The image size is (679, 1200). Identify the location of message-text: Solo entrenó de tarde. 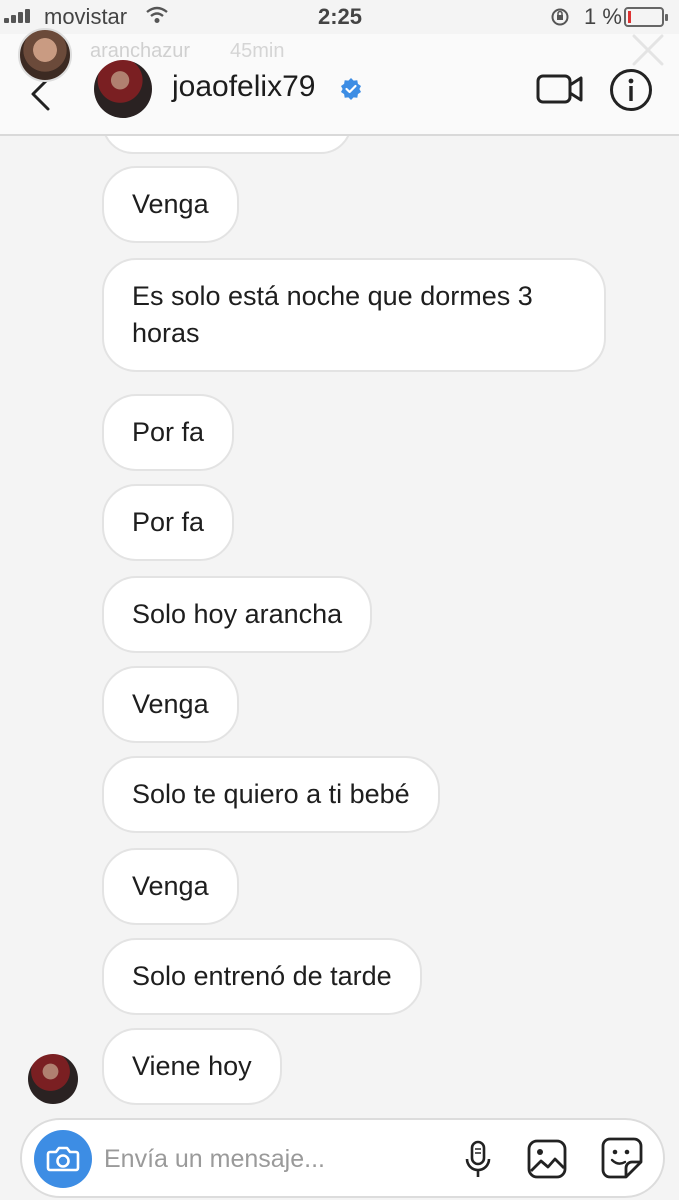
(262, 976).